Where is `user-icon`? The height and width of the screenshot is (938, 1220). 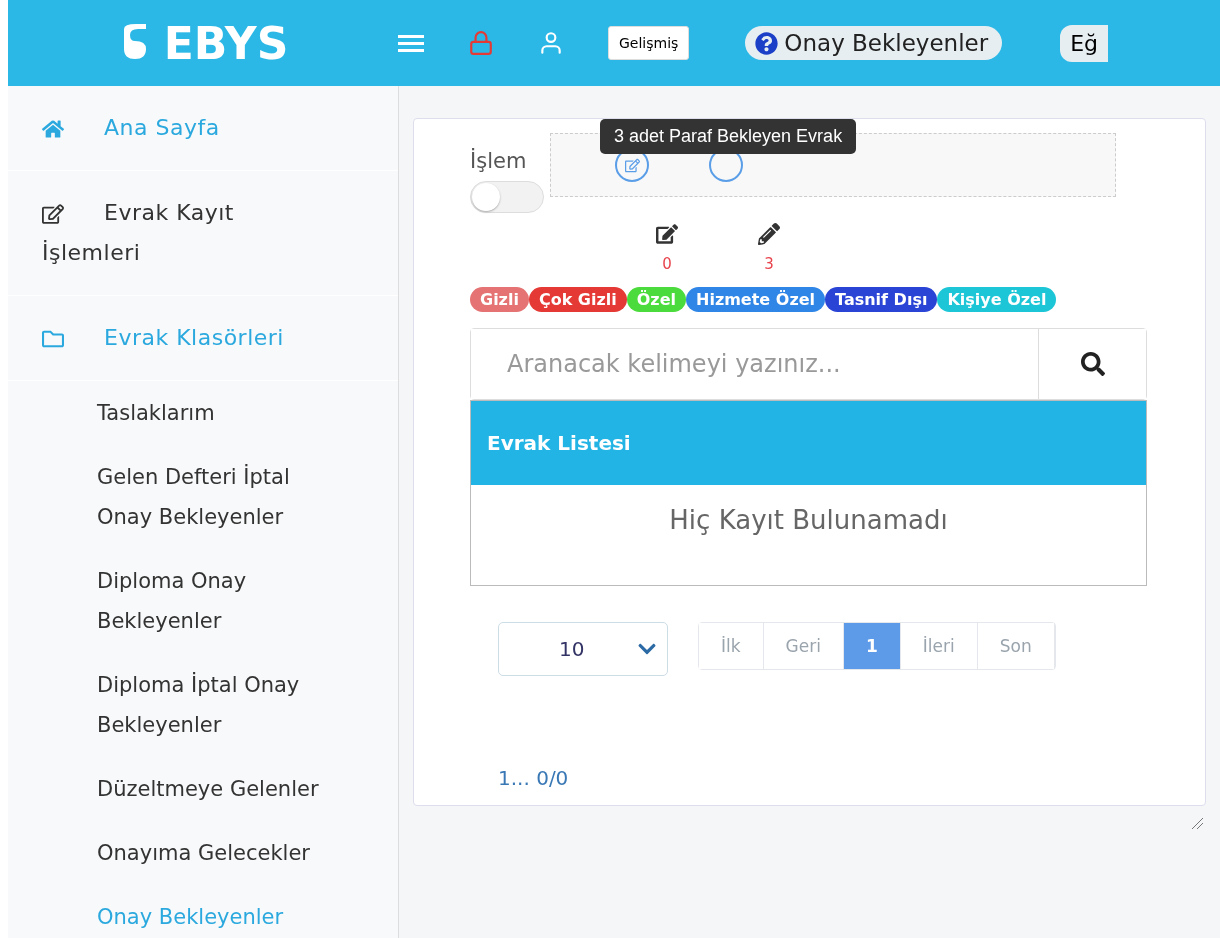 user-icon is located at coordinates (551, 43).